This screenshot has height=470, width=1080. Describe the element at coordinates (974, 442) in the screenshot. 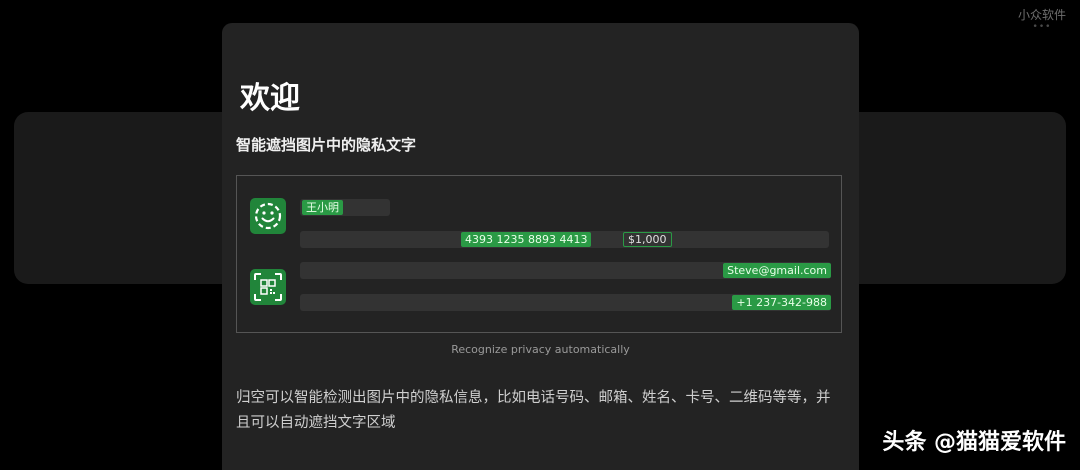

I see `watermark-bottom: 头条 @猫猫爱软件` at that location.